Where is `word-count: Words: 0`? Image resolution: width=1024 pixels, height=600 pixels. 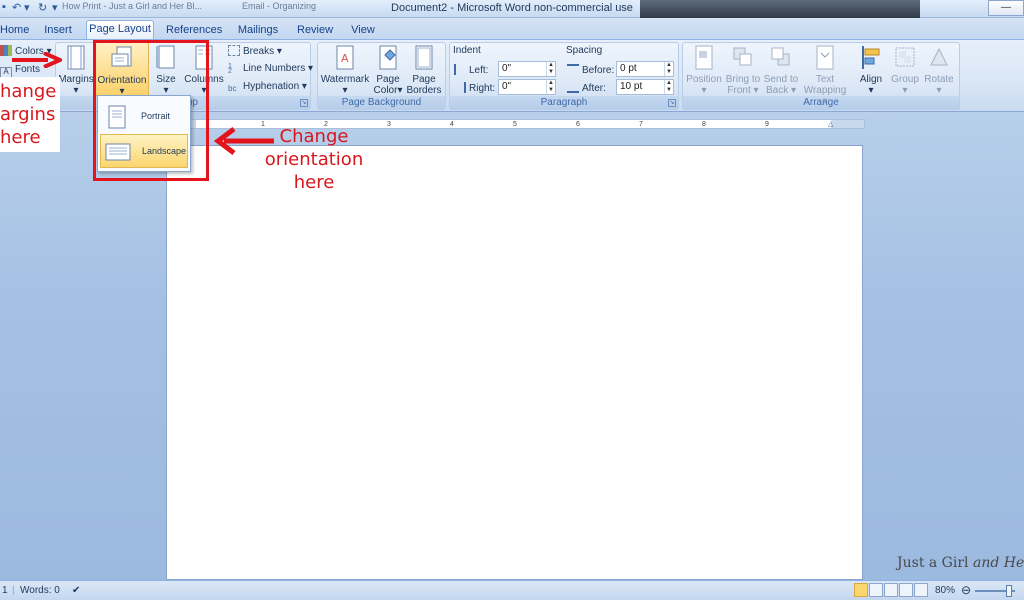 word-count: Words: 0 is located at coordinates (40, 590).